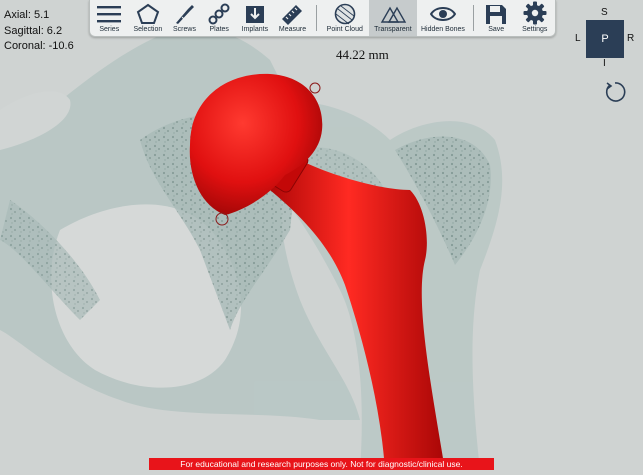 This screenshot has height=475, width=643. What do you see at coordinates (292, 15) in the screenshot?
I see `ruler-icon` at bounding box center [292, 15].